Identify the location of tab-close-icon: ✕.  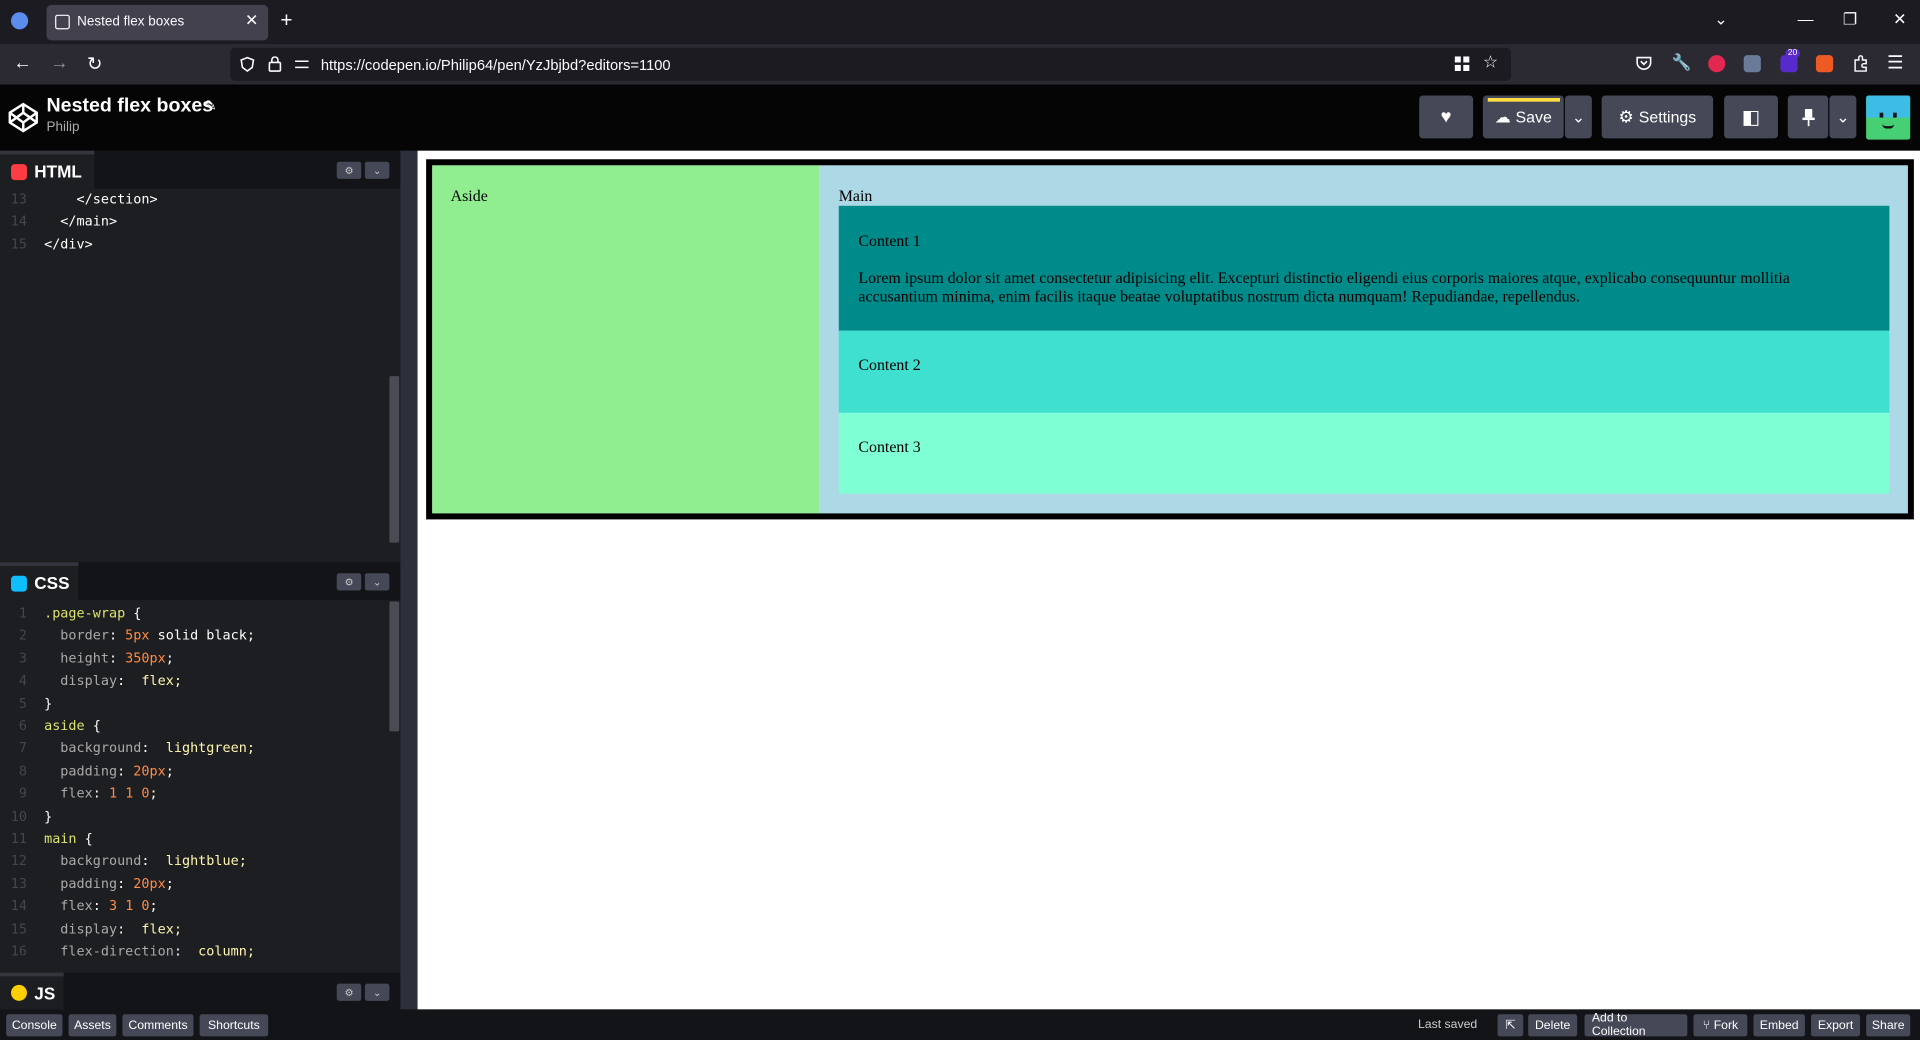
(251, 21).